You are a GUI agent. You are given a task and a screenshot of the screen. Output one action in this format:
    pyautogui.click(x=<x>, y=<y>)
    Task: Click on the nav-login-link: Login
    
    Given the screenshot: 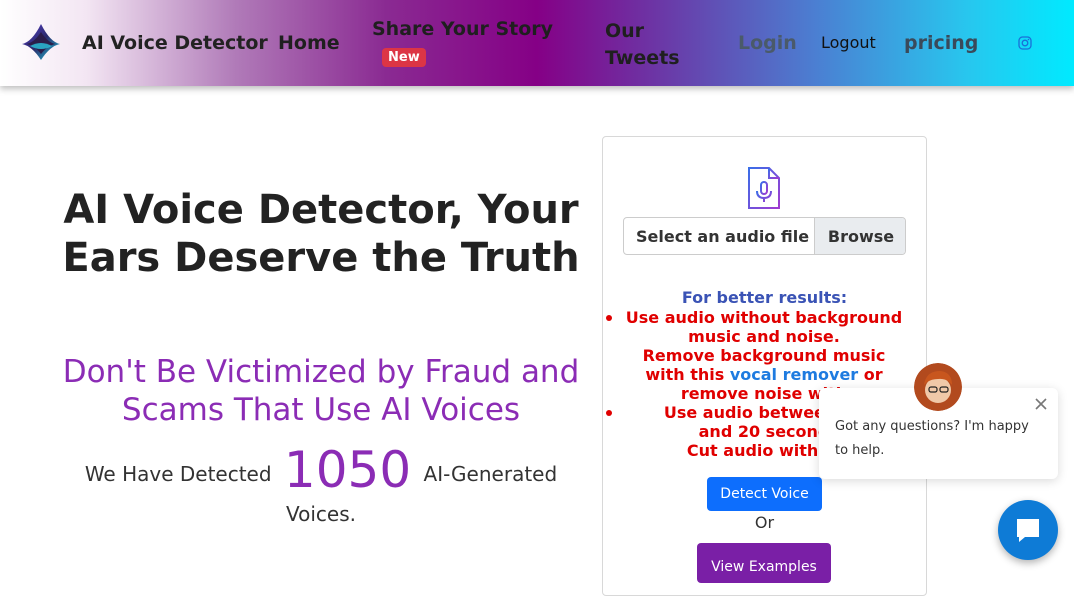 What is the action you would take?
    pyautogui.click(x=767, y=43)
    